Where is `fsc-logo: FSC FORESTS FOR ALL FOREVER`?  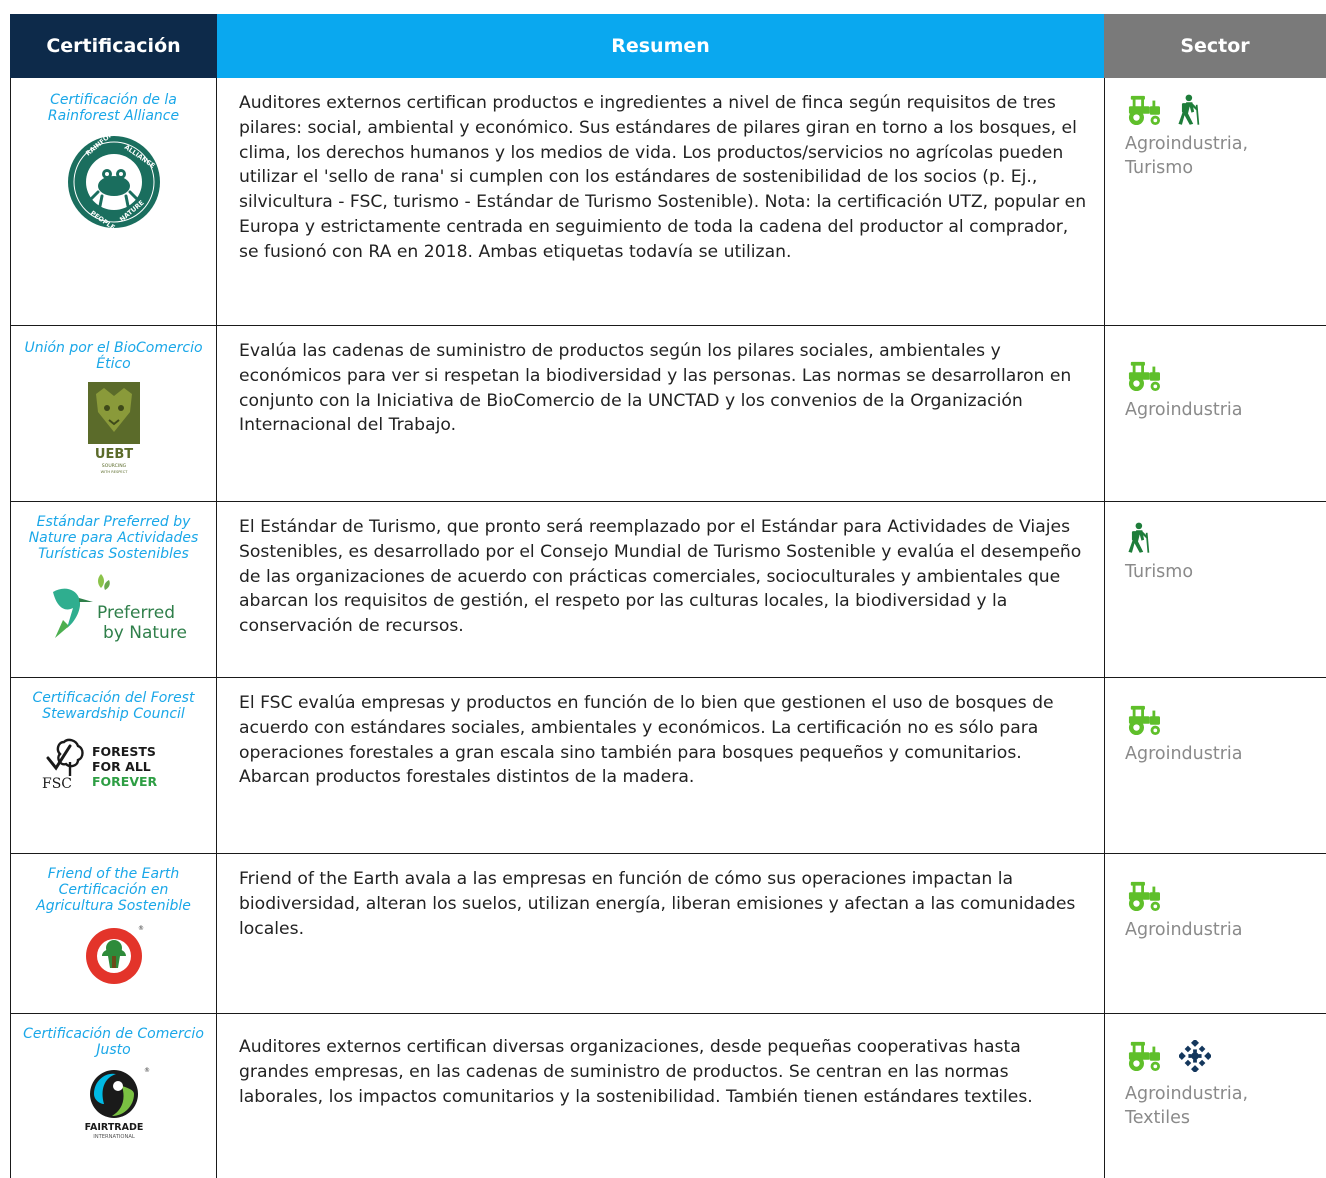
fsc-logo: FSC FORESTS FOR ALL FOREVER is located at coordinates (100, 765).